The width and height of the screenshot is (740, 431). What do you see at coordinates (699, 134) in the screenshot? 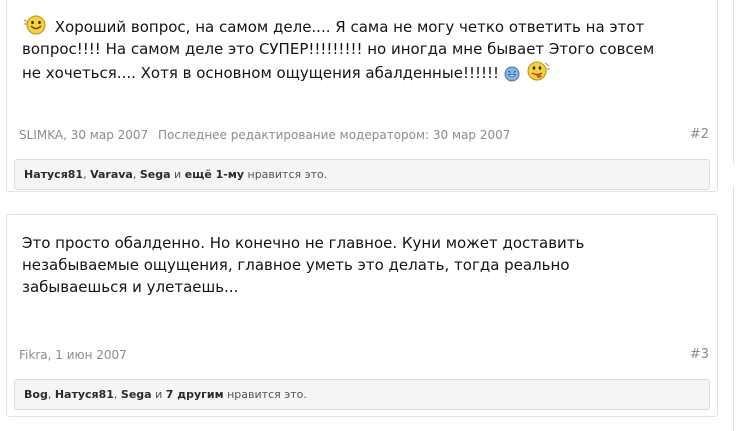
I see `post-permalink: #2` at bounding box center [699, 134].